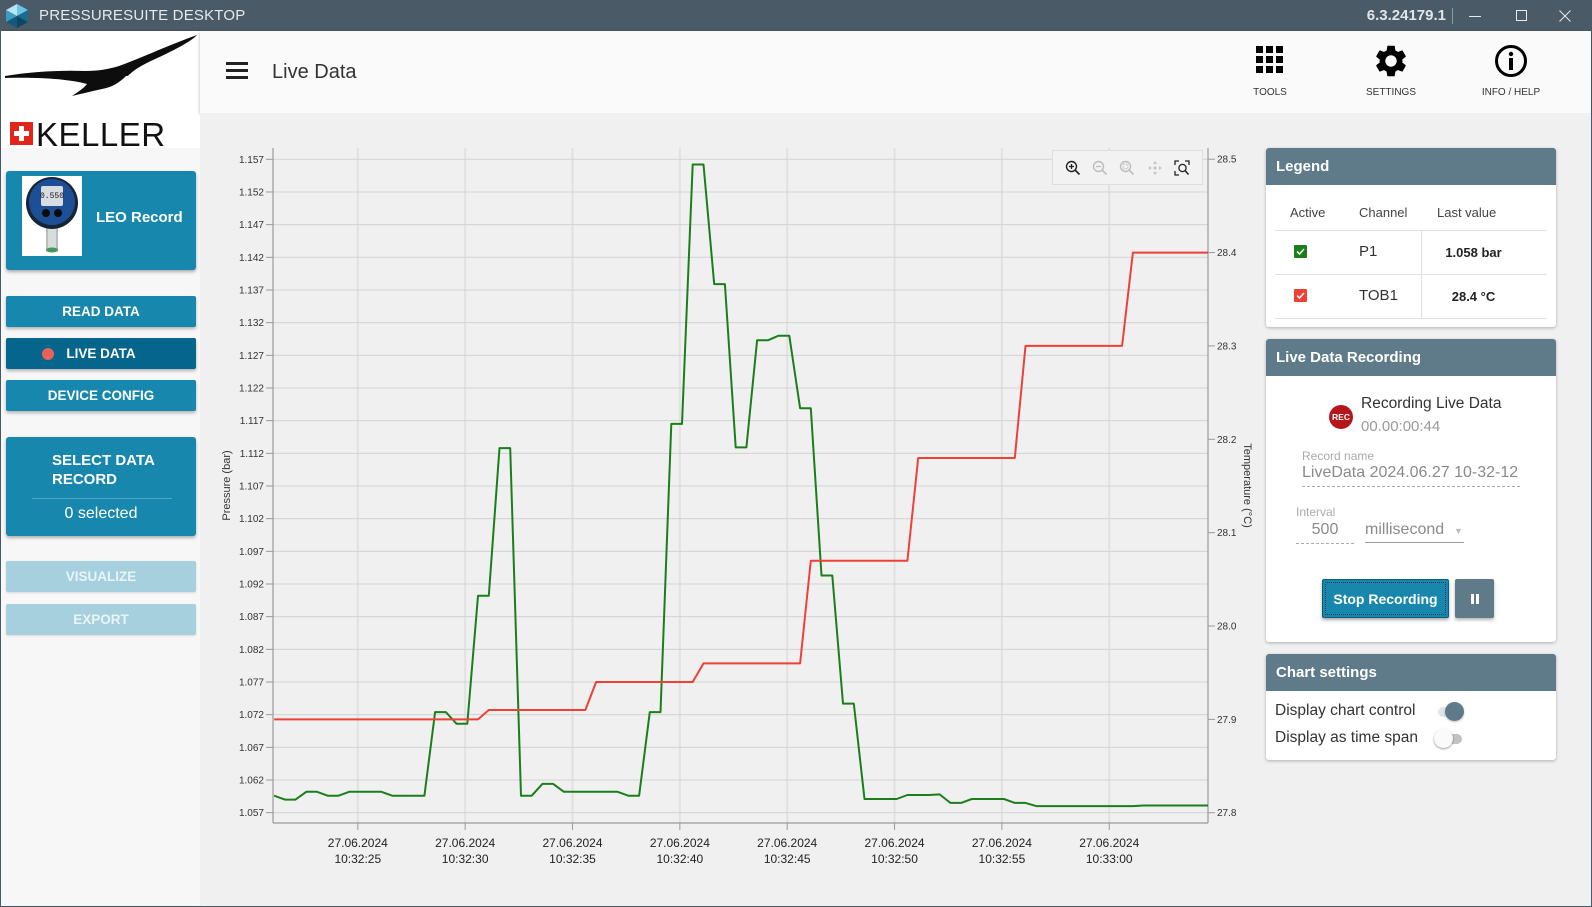 Image resolution: width=1592 pixels, height=907 pixels. What do you see at coordinates (1002, 859) in the screenshot?
I see `x-tick-label-time: 10:32:55` at bounding box center [1002, 859].